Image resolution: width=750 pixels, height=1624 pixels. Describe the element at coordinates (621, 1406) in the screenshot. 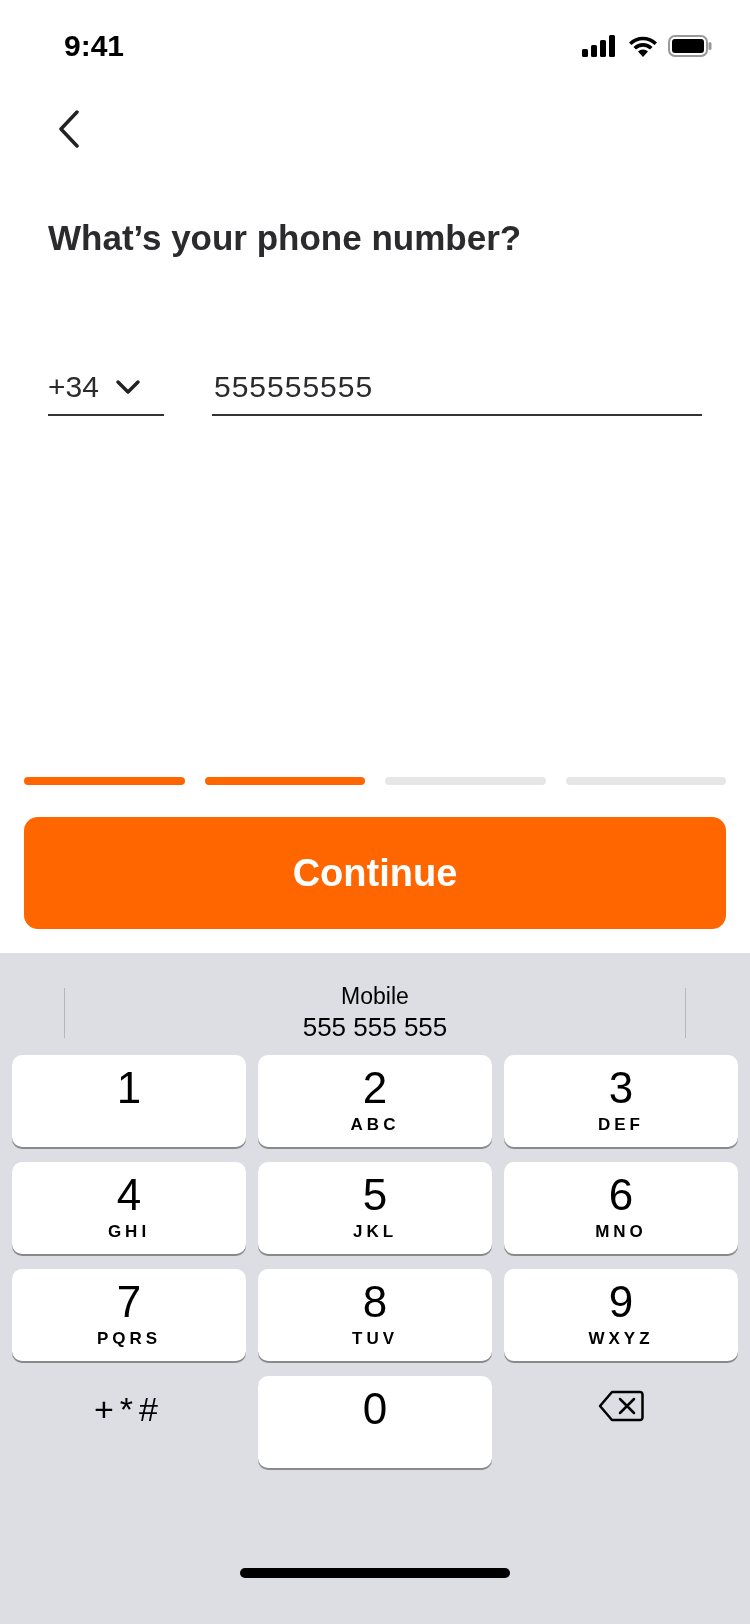

I see `backspace-icon` at that location.